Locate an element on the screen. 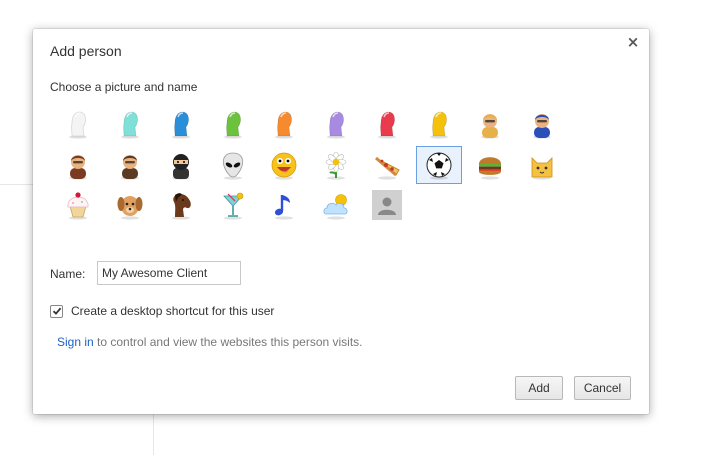  name-input is located at coordinates (169, 273).